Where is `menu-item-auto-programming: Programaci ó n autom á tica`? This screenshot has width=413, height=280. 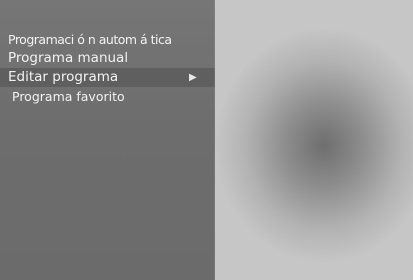
menu-item-auto-programming: Programaci ó n autom á tica is located at coordinates (107, 39).